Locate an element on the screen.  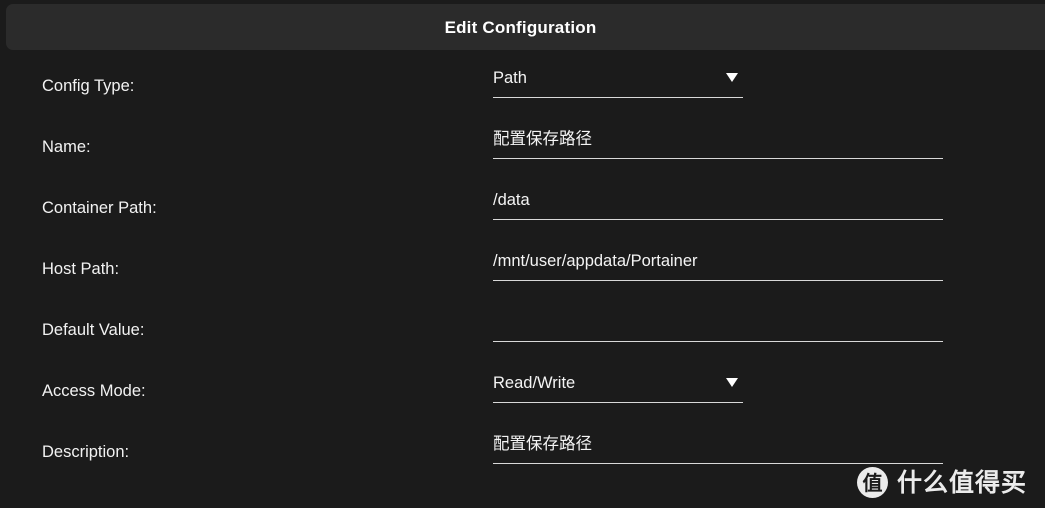
dialog-header: Edit Configuration is located at coordinates (522, 27).